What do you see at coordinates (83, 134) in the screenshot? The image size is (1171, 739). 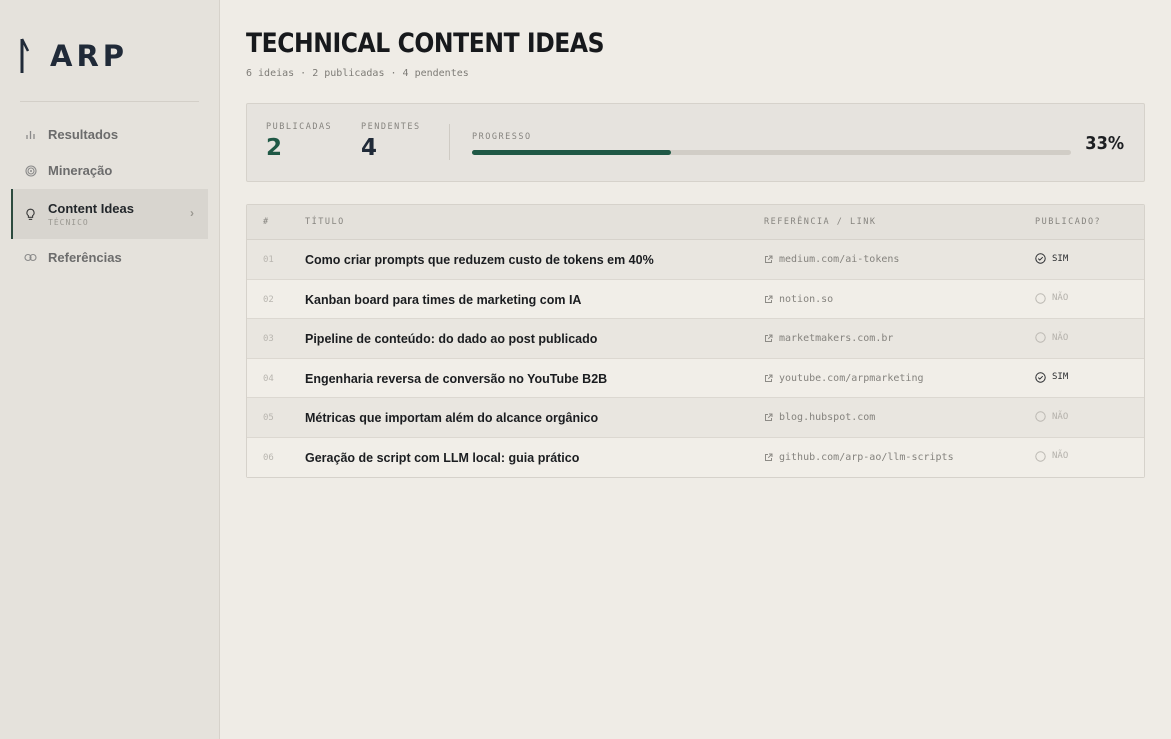 I see `sidebar-item-label: Resultados` at bounding box center [83, 134].